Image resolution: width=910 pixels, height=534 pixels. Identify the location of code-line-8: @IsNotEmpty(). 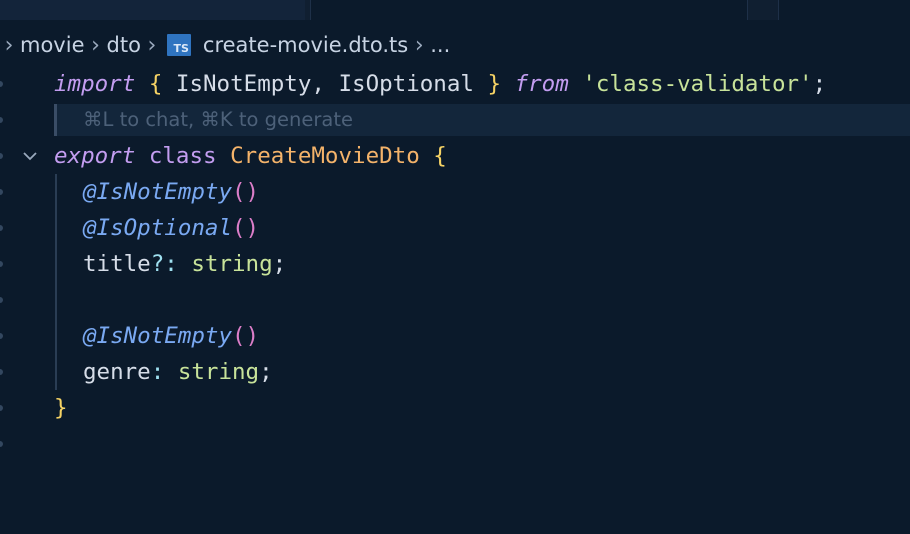
(455, 336).